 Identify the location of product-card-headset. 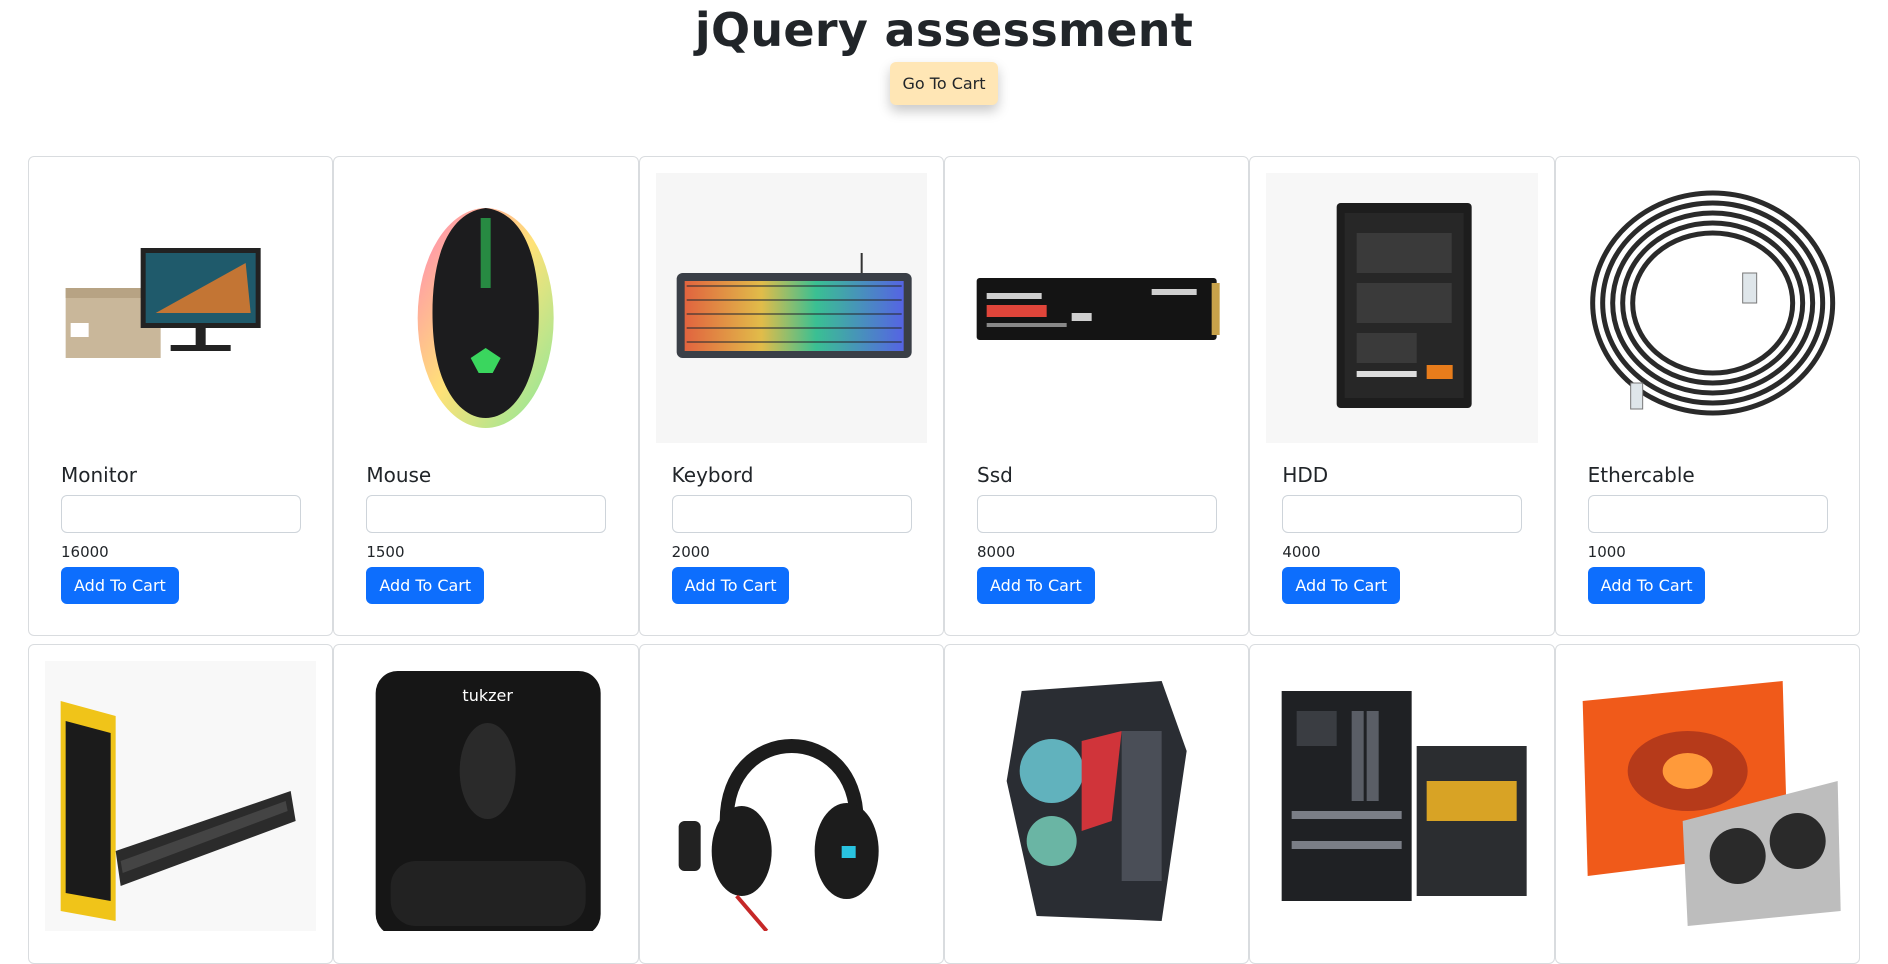
(791, 804).